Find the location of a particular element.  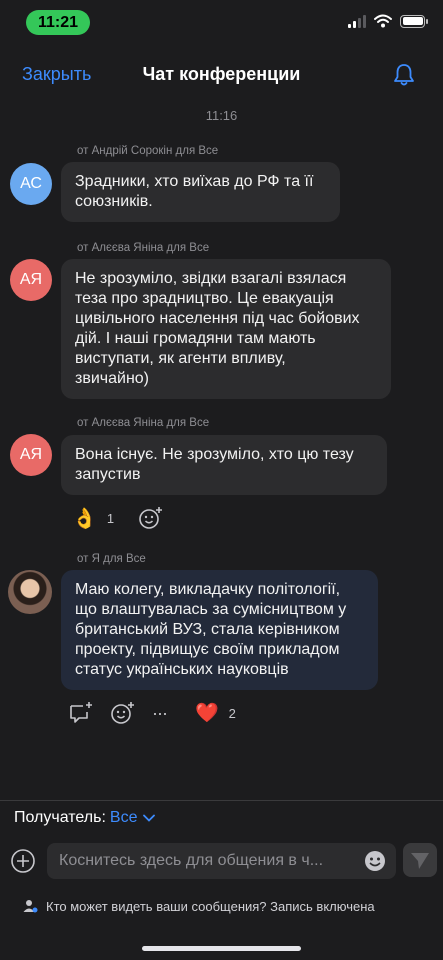

more-options-icon: ··· is located at coordinates (160, 713).